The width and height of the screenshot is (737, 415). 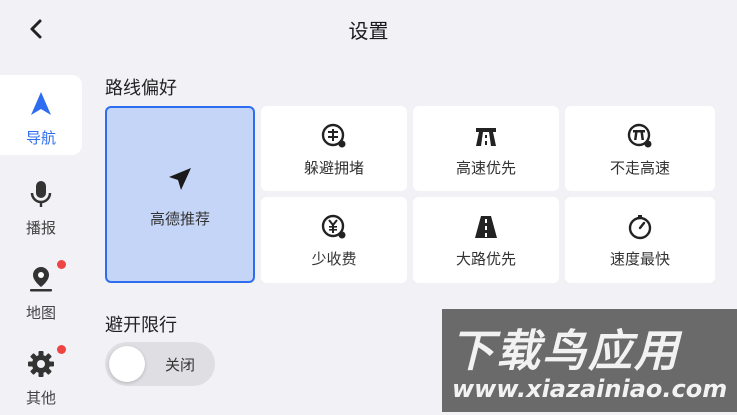 I want to click on watermark: 下载鸟应用 www.xiazainiao.com, so click(x=589, y=360).